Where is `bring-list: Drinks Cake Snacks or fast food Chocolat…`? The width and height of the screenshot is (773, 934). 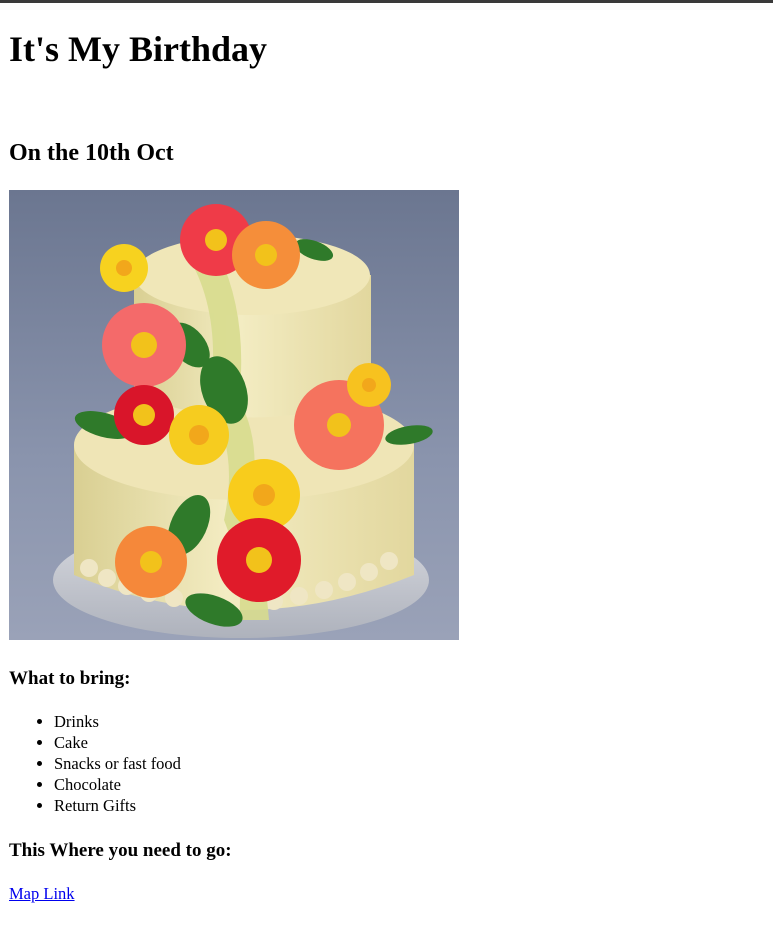
bring-list: Drinks Cake Snacks or fast food Chocolat… is located at coordinates (95, 763).